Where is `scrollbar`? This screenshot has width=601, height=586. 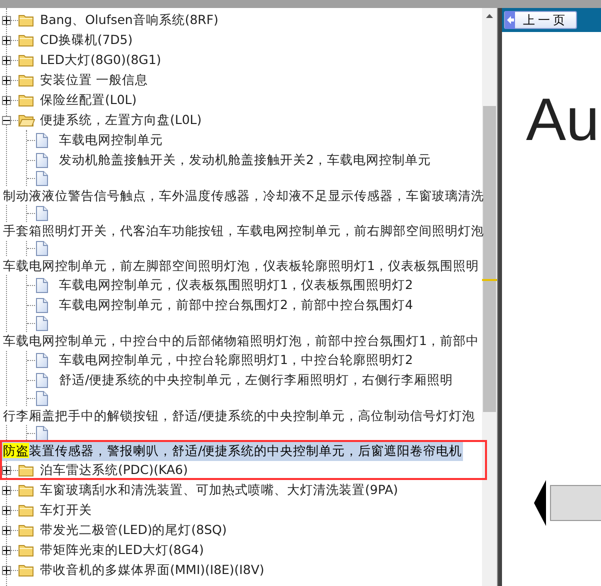 scrollbar is located at coordinates (489, 297).